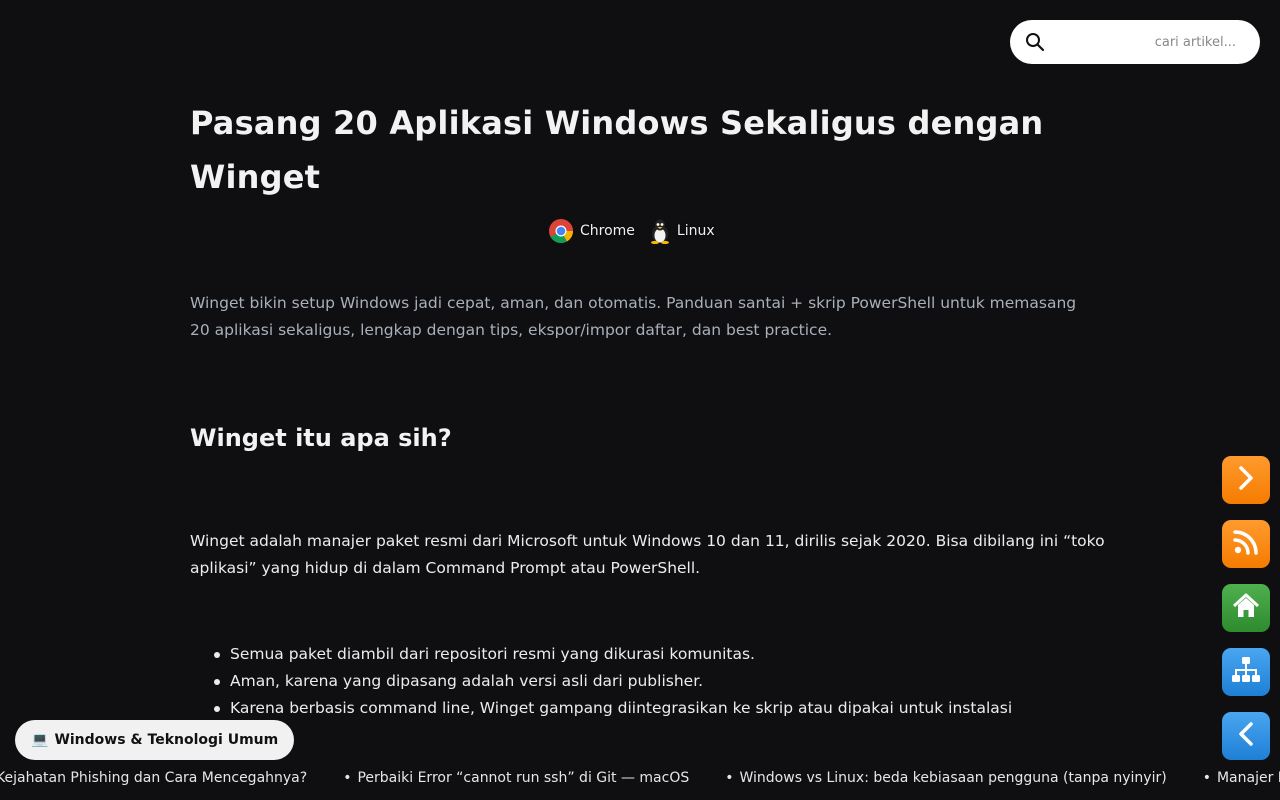 The height and width of the screenshot is (800, 1280). I want to click on chrome-icon, so click(561, 231).